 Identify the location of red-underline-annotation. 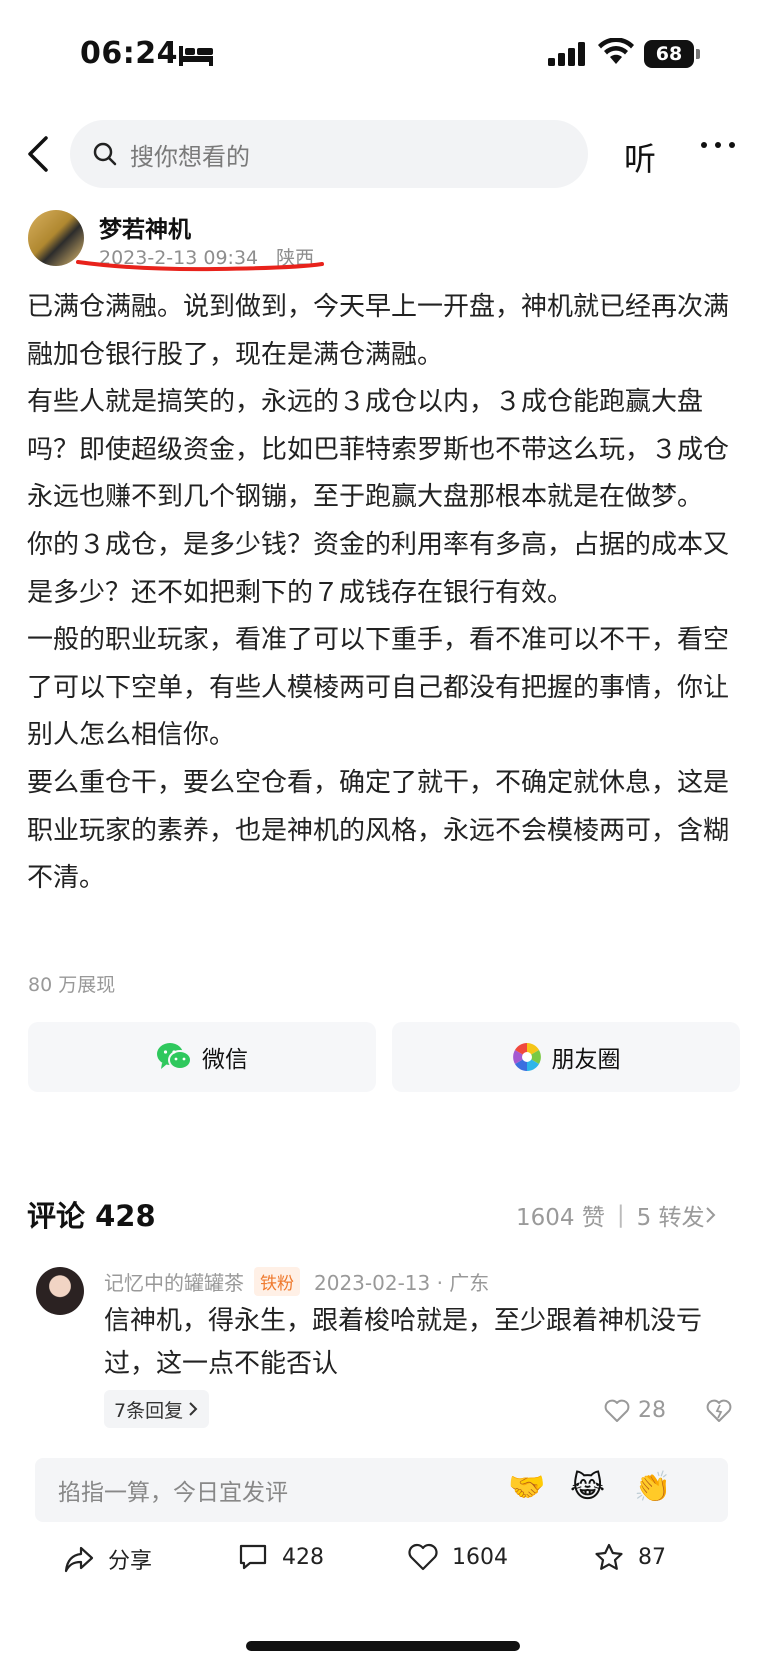
(200, 266).